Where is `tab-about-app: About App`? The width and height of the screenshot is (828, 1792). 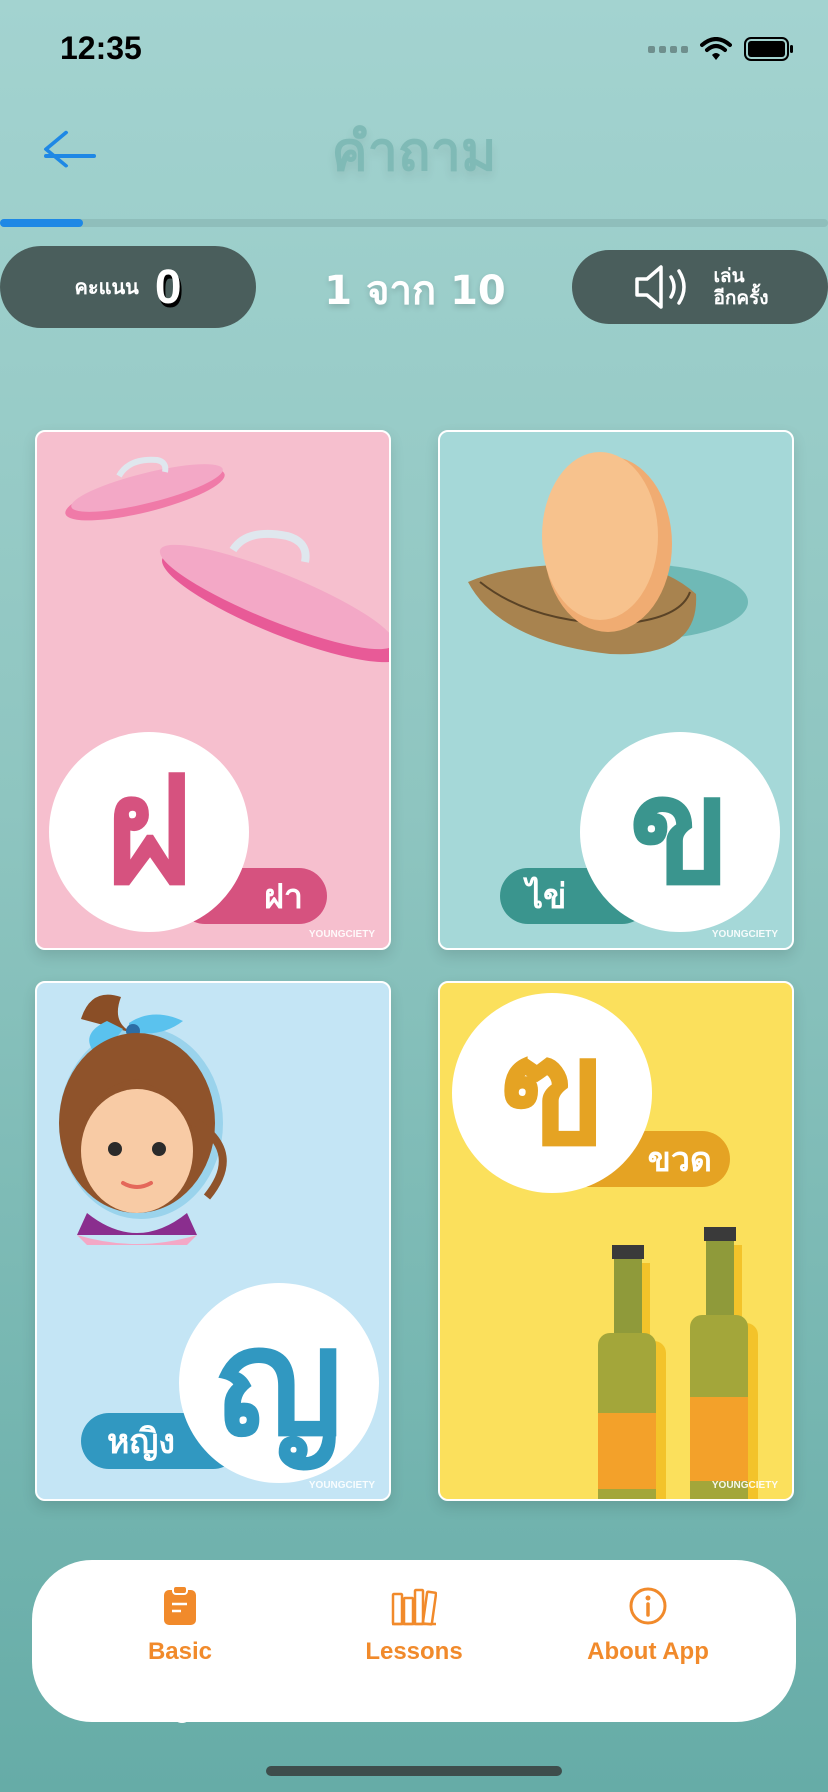 tab-about-app: About App is located at coordinates (648, 1626).